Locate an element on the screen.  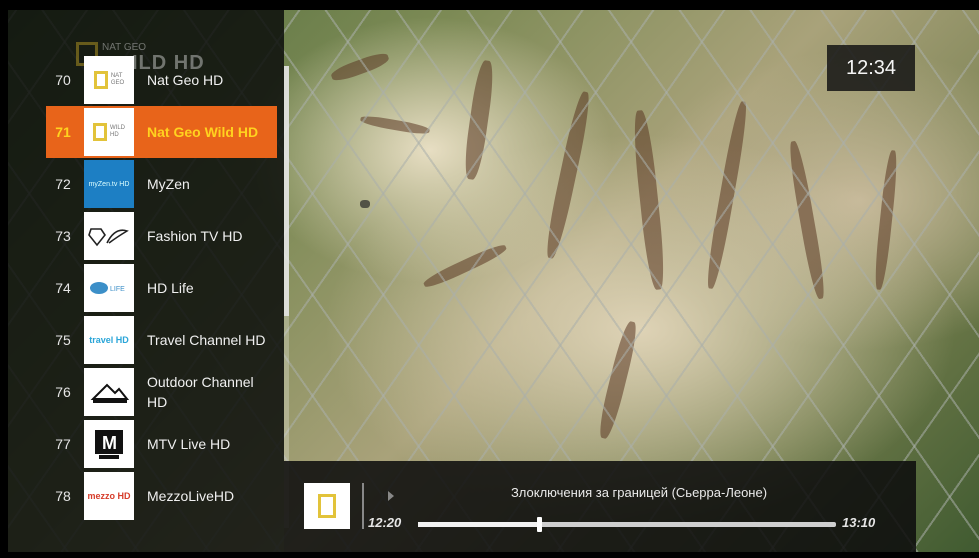
channel-row-78: 78 mezzo HD MezzoLiveHD is located at coordinates (162, 496).